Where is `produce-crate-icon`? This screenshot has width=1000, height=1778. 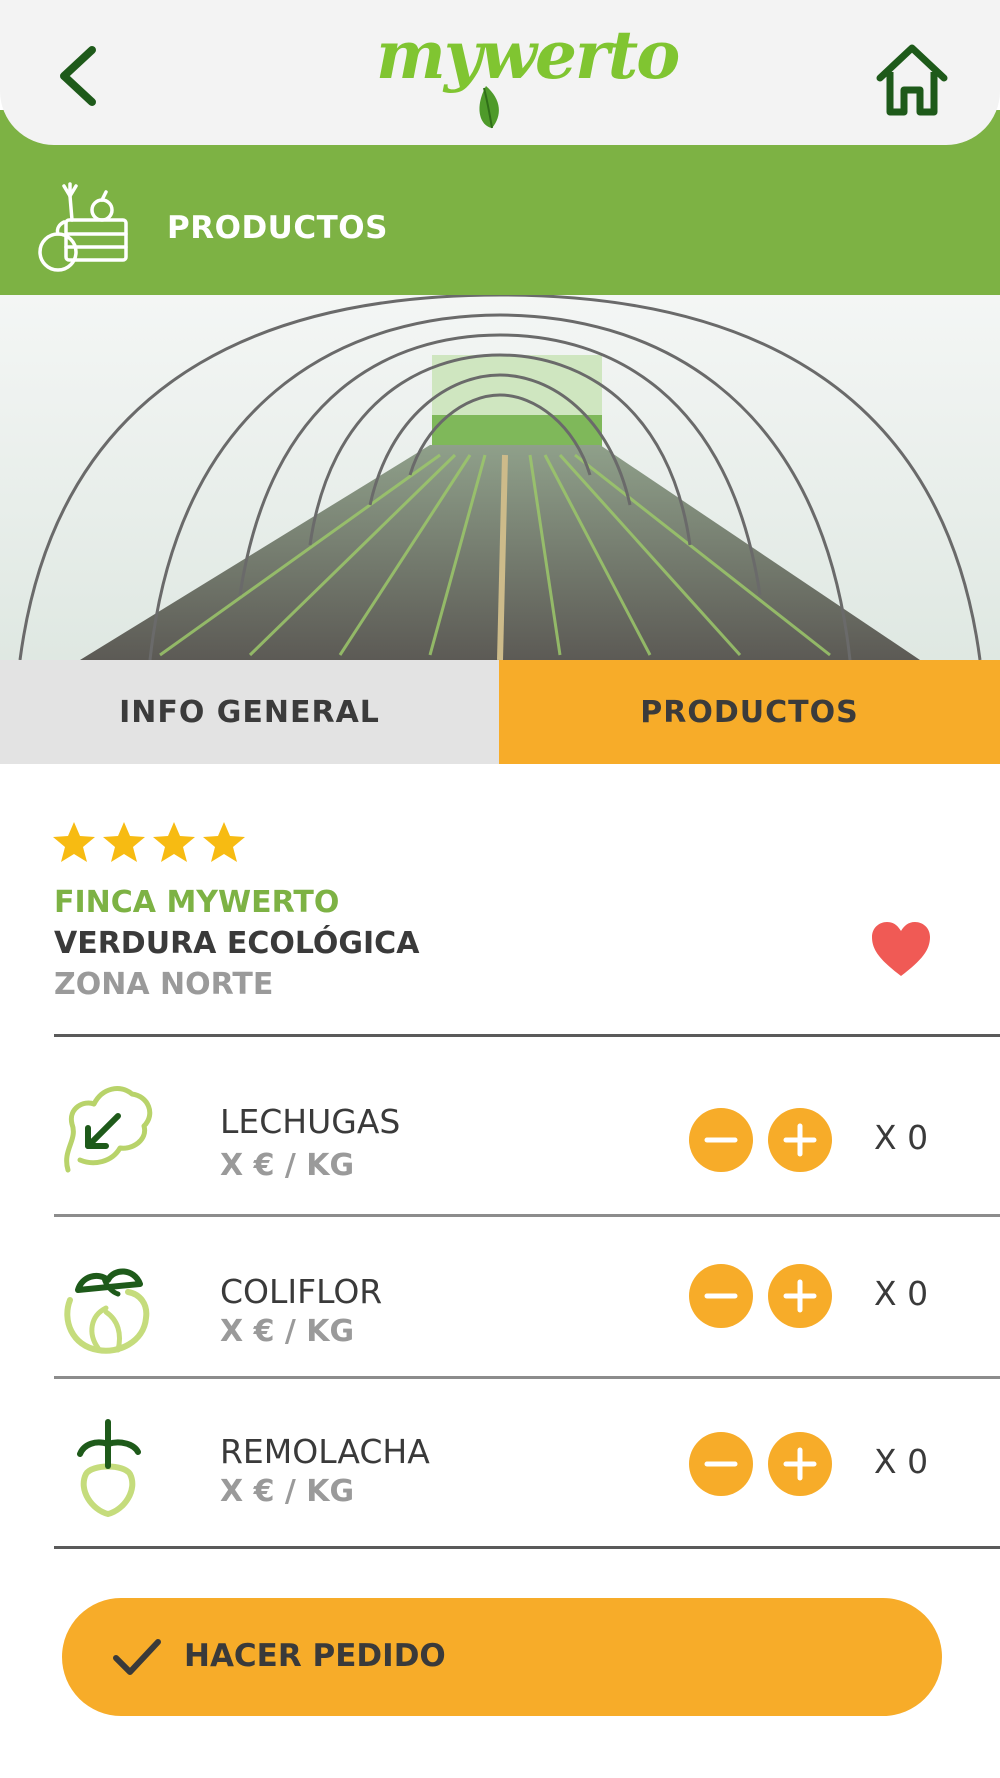
produce-crate-icon is located at coordinates (86, 226).